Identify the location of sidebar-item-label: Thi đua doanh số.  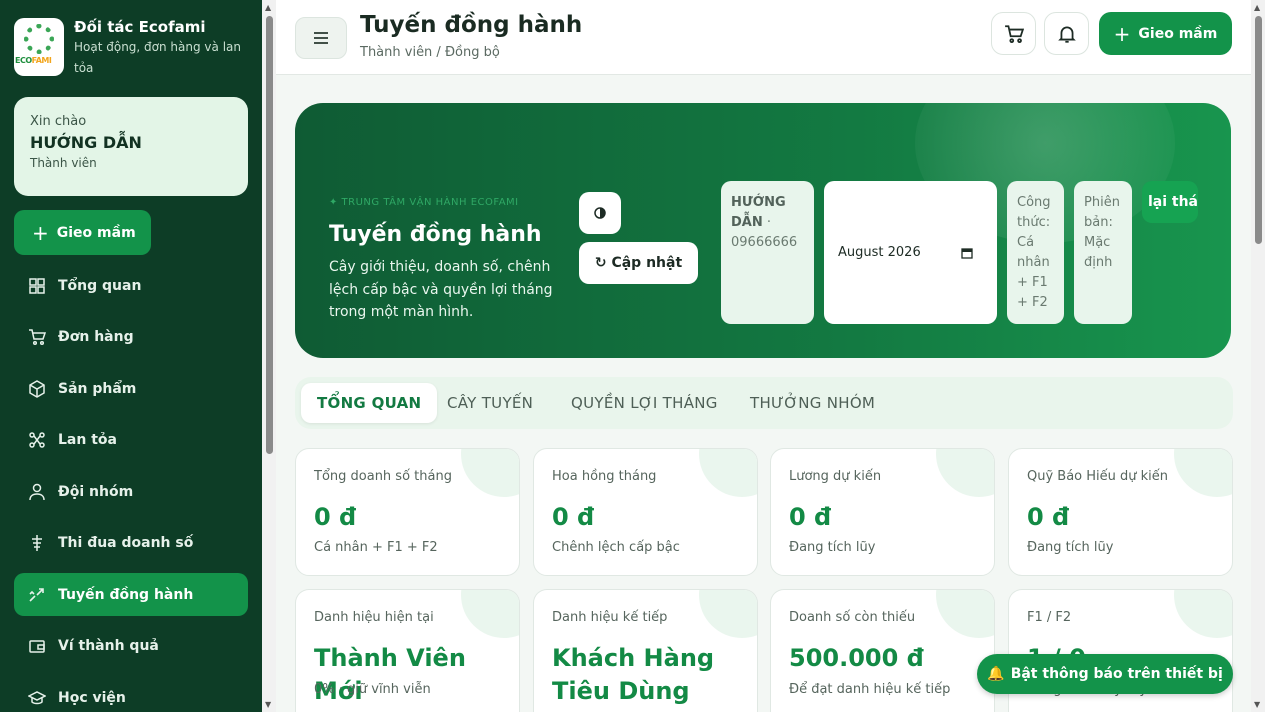
(126, 543).